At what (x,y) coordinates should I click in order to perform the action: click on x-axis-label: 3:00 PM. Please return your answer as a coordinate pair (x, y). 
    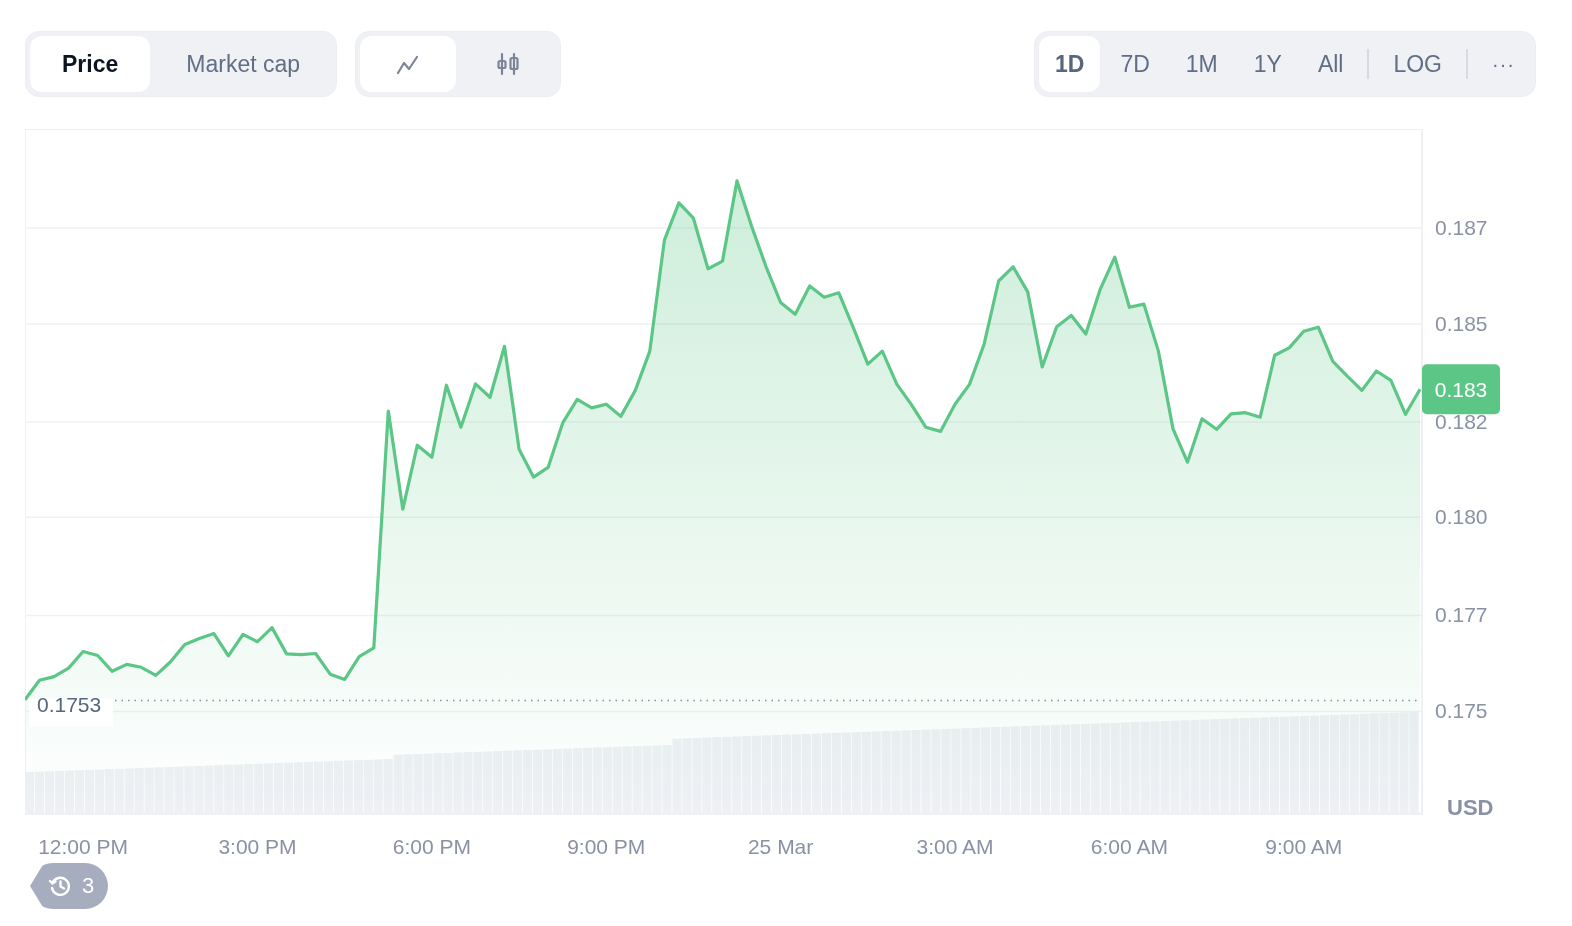
    Looking at the image, I should click on (257, 846).